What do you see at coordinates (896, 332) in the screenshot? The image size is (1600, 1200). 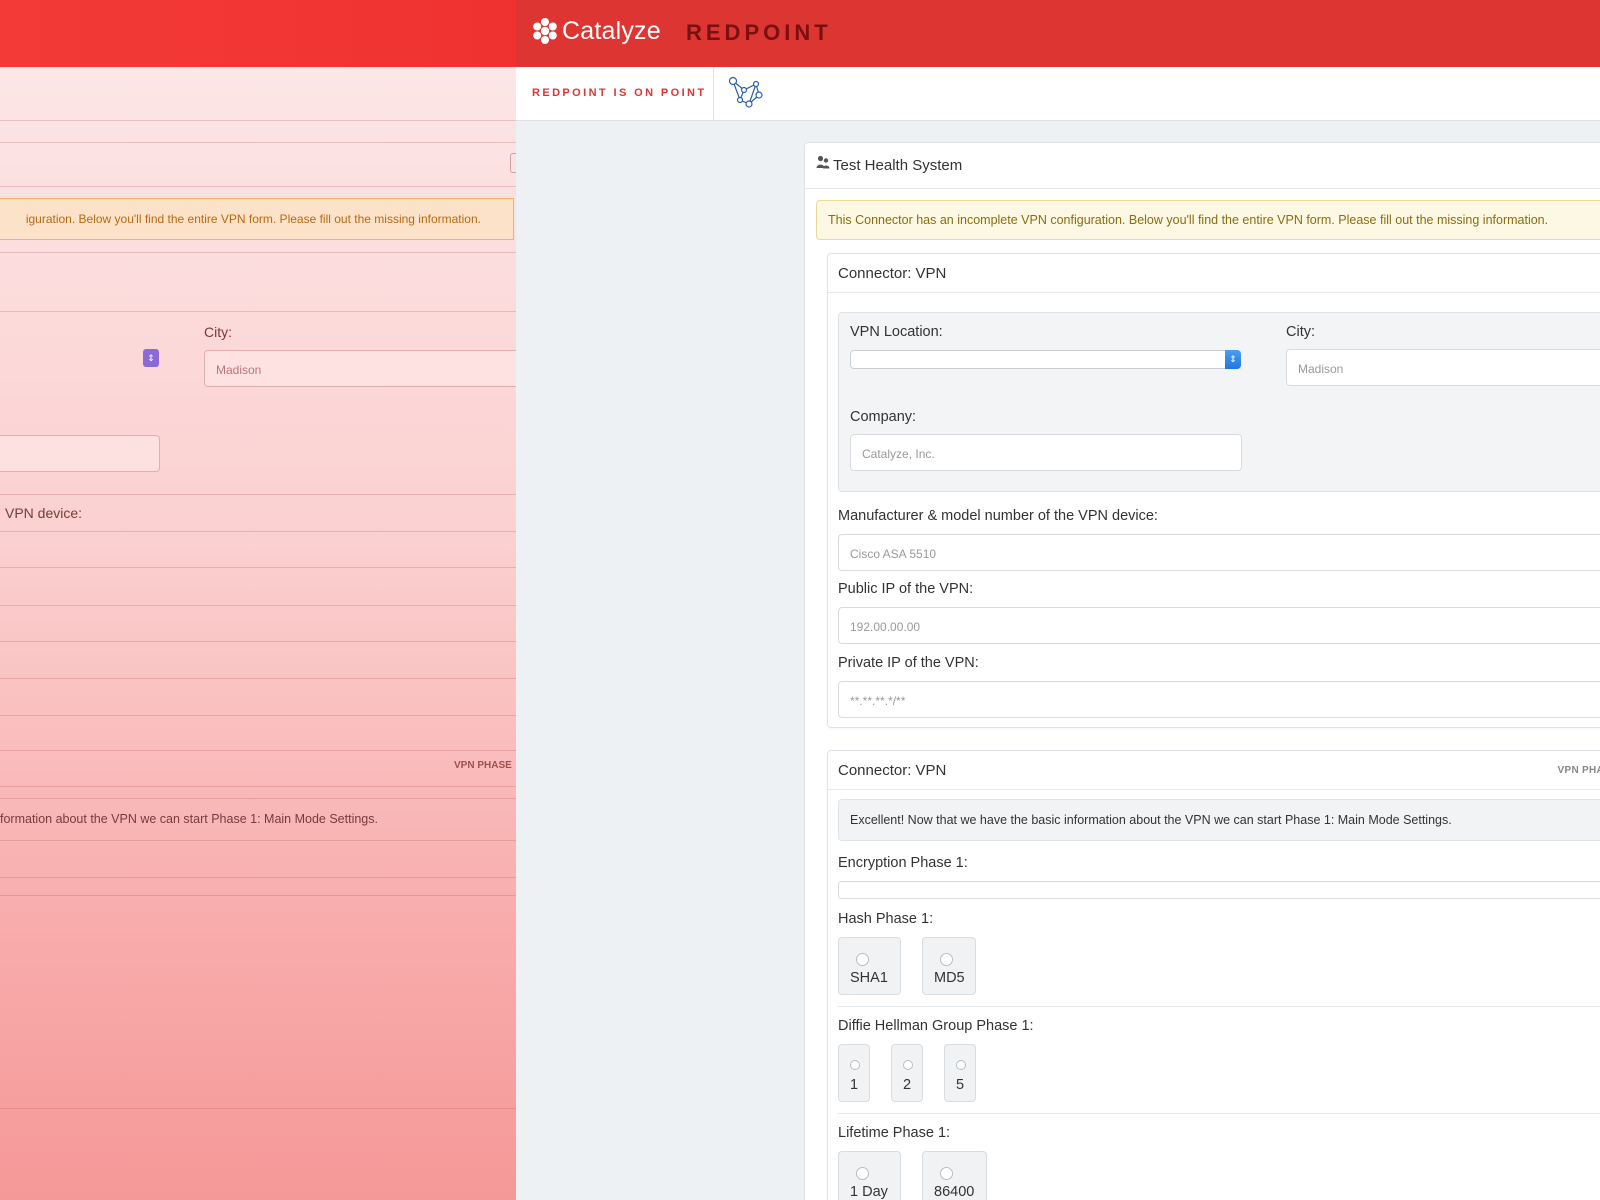 I see `vpn-location-label: VPN Location:` at bounding box center [896, 332].